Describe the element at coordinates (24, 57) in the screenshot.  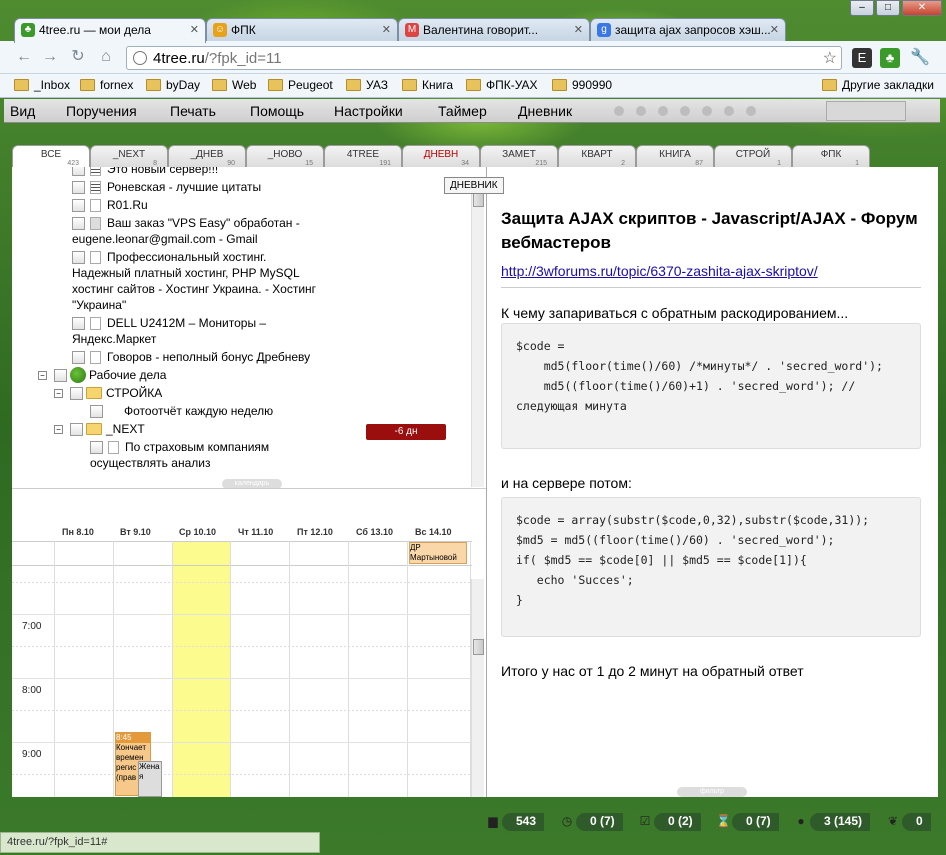
I see `back-icon: ←` at that location.